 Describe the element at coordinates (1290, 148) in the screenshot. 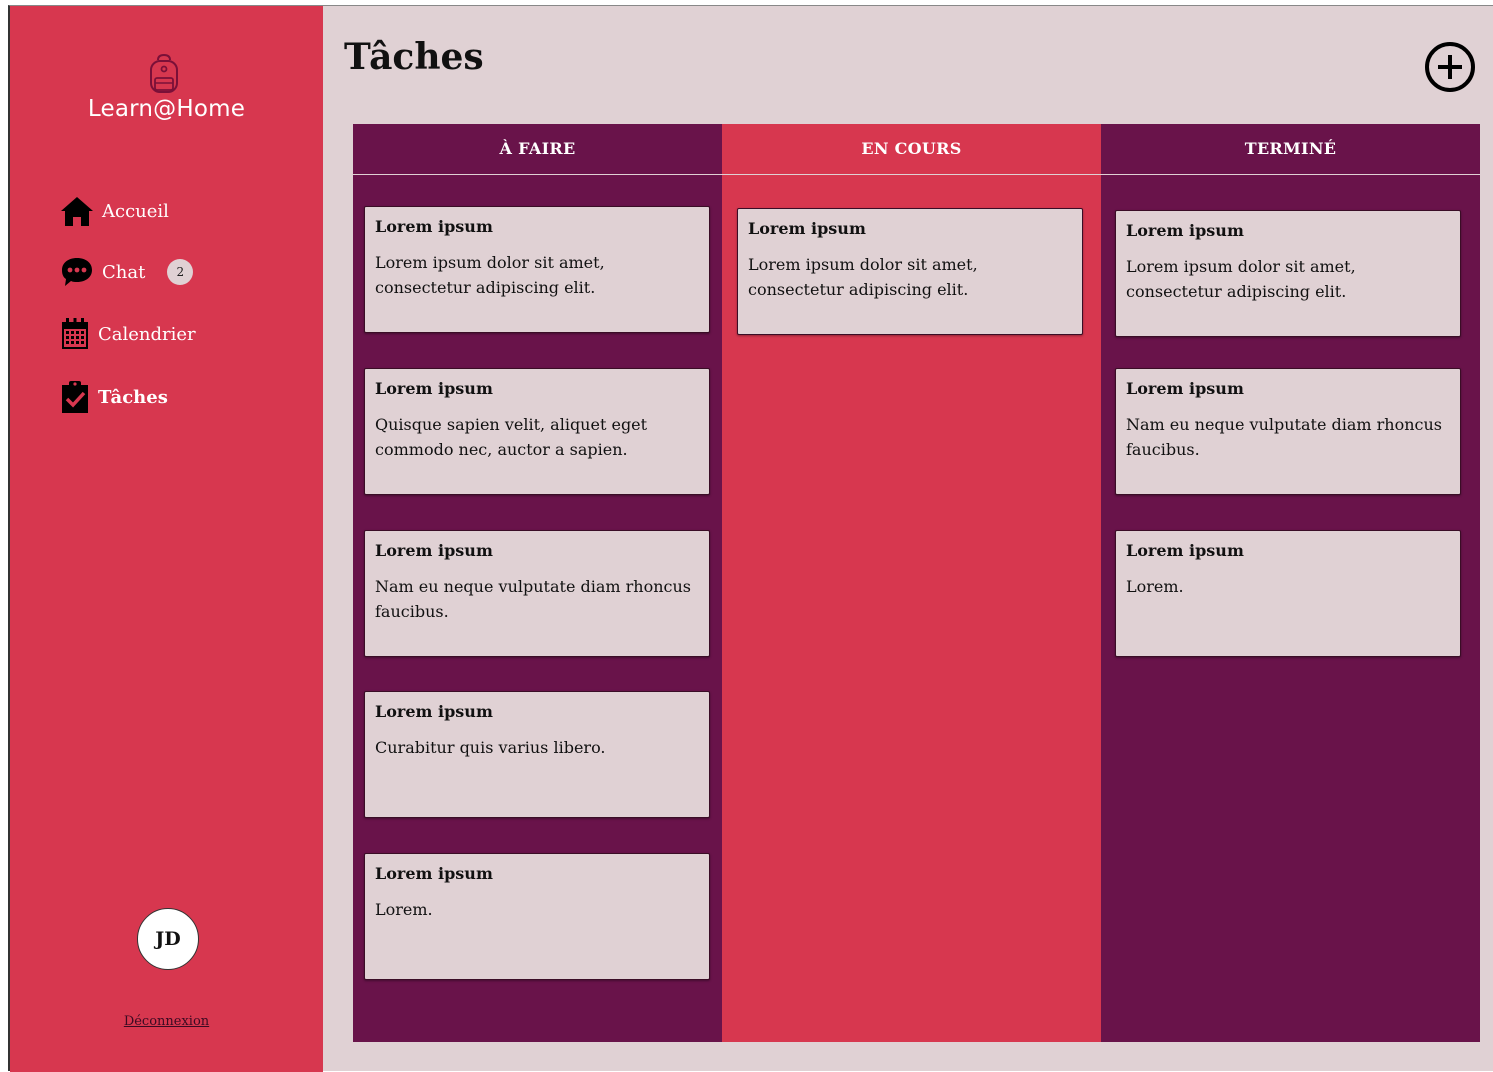

I see `column-header: TERMINÉ` at that location.